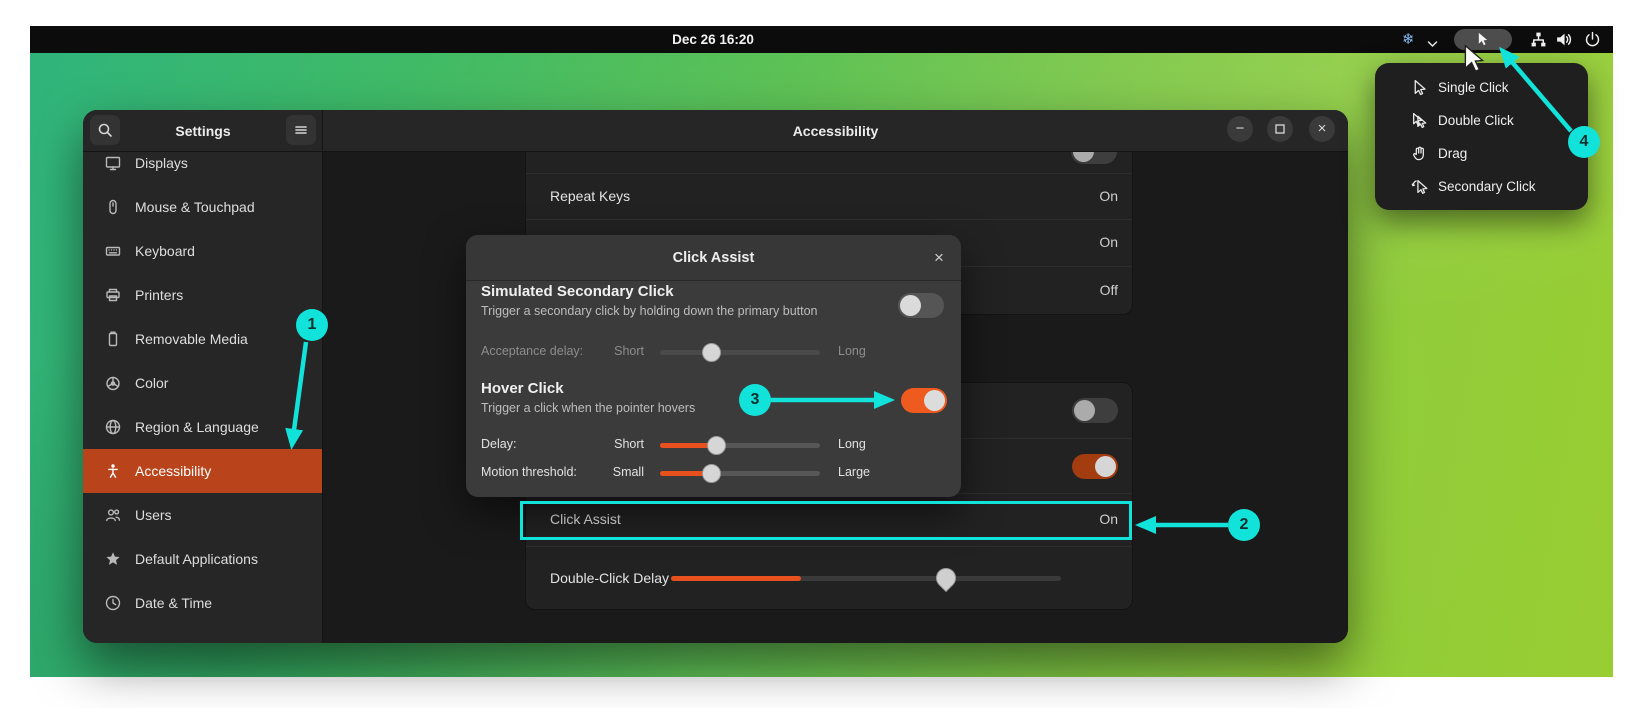  Describe the element at coordinates (1432, 41) in the screenshot. I see `chevron-down-icon` at that location.